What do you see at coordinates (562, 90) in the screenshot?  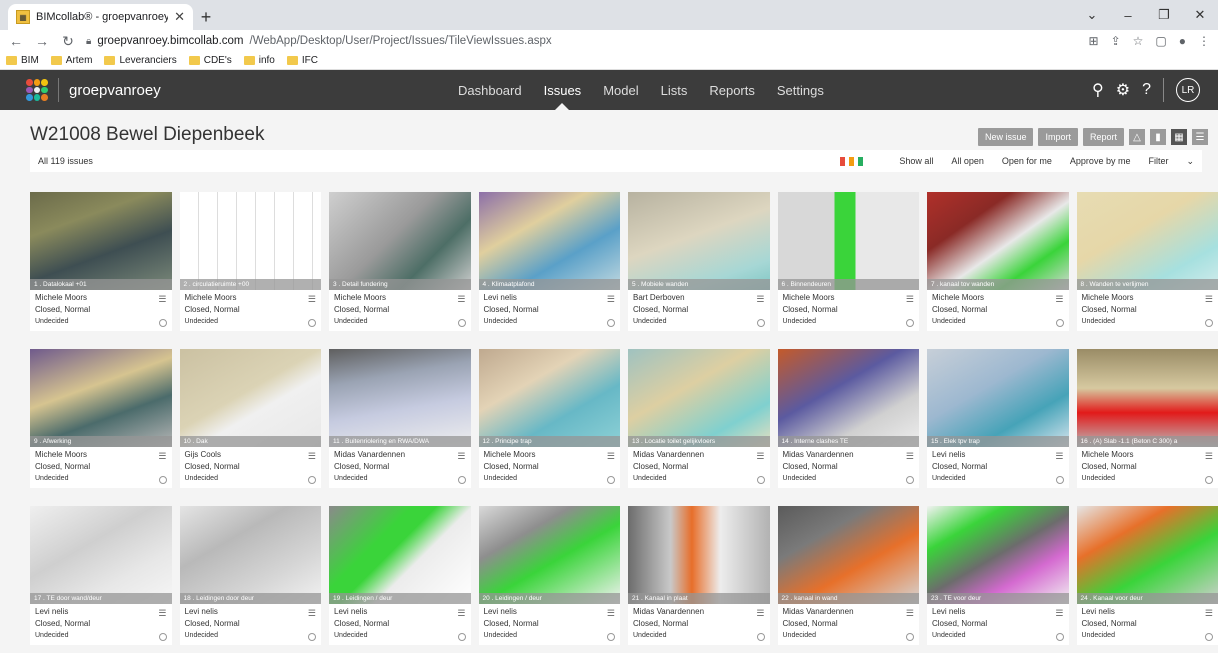 I see `nav-issues: Issues` at bounding box center [562, 90].